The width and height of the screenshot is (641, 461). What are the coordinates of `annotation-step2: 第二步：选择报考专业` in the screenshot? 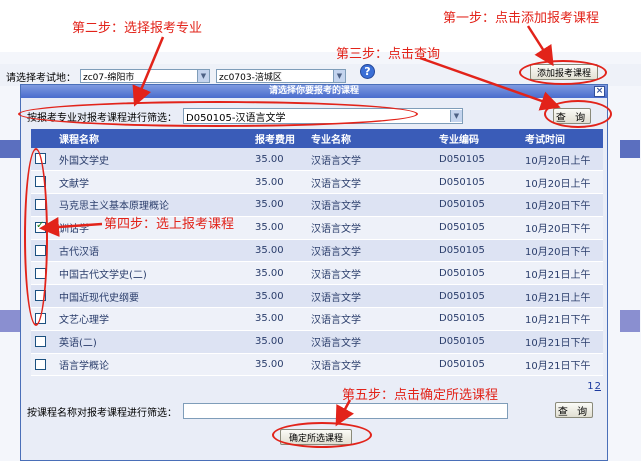 It's located at (137, 28).